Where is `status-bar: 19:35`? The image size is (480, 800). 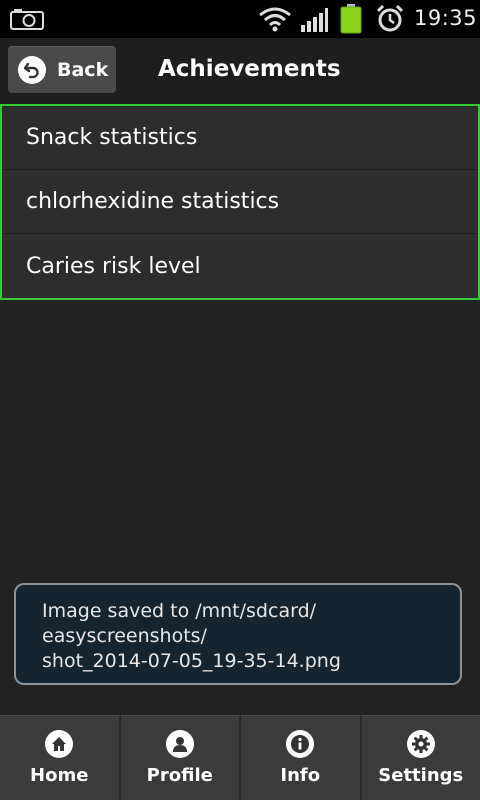
status-bar: 19:35 is located at coordinates (240, 19).